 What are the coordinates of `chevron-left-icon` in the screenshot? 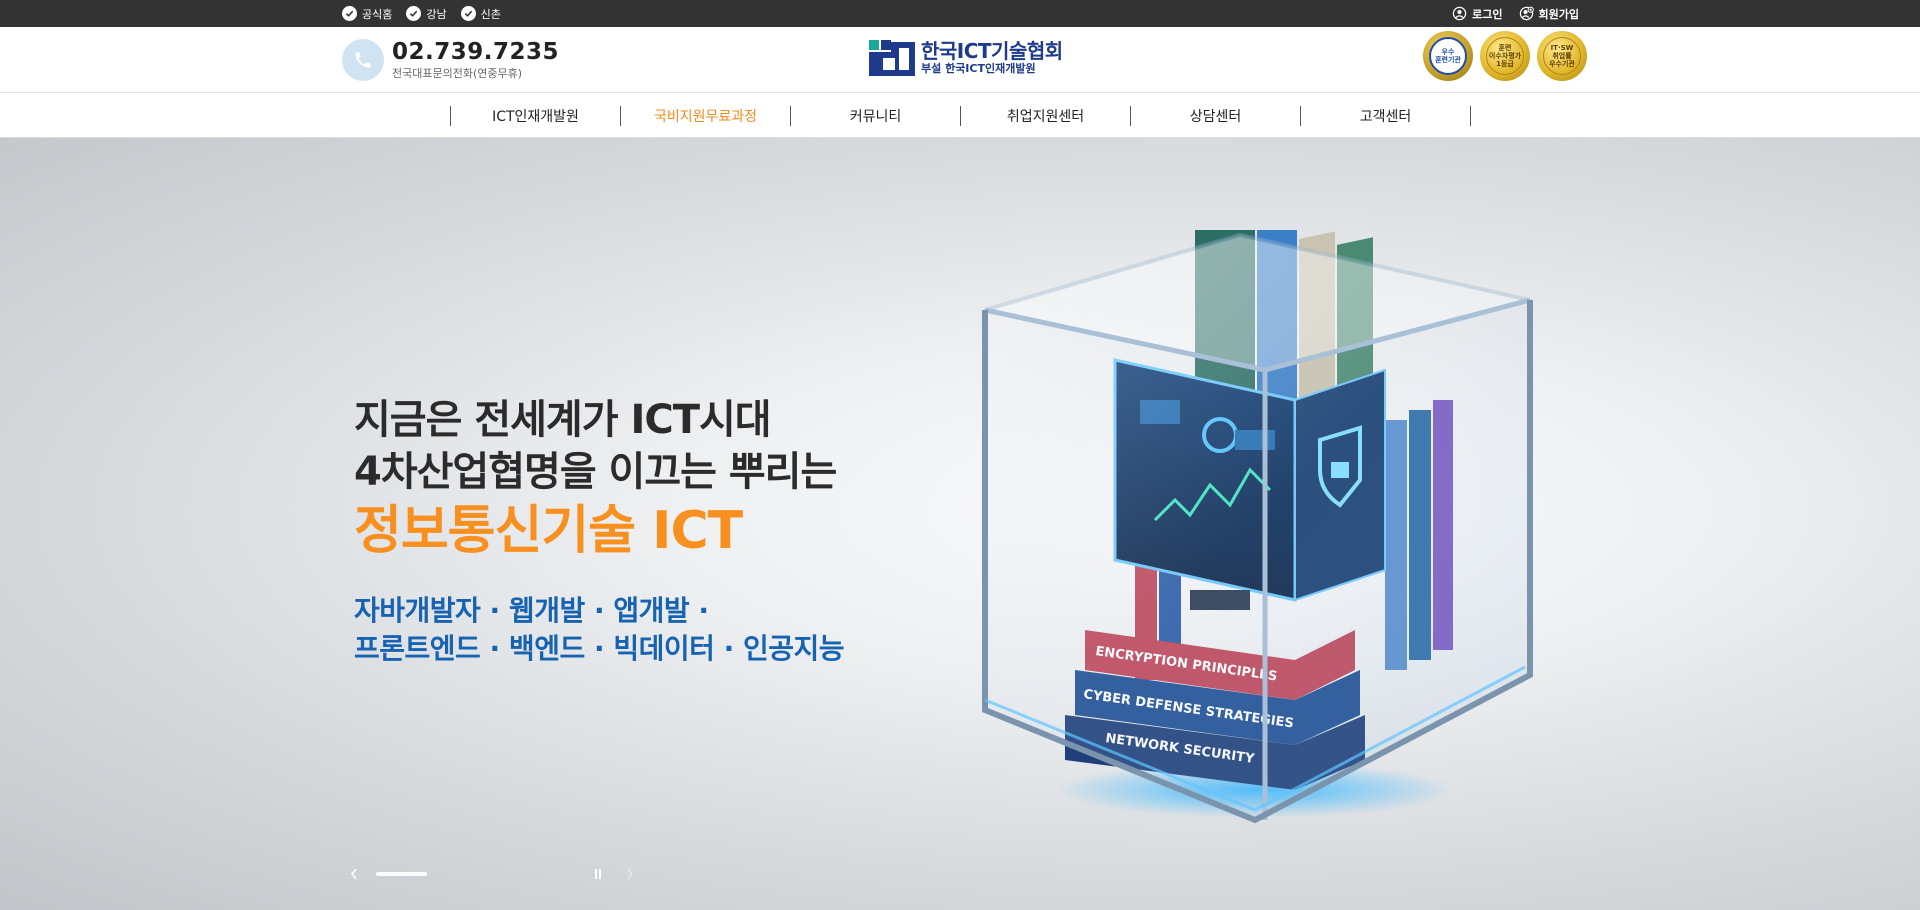 It's located at (353, 874).